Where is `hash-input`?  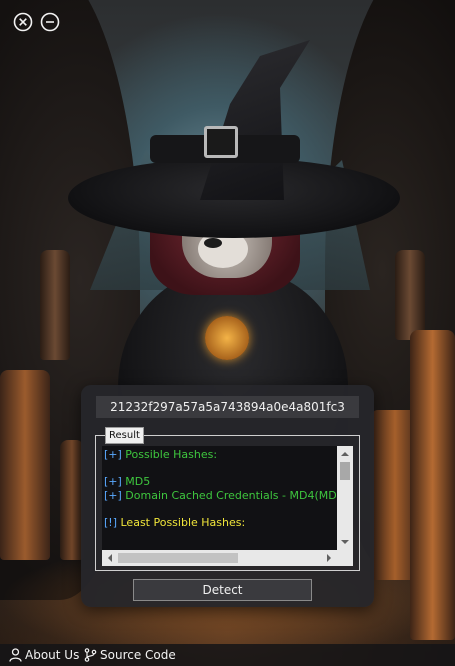
hash-input is located at coordinates (227, 407).